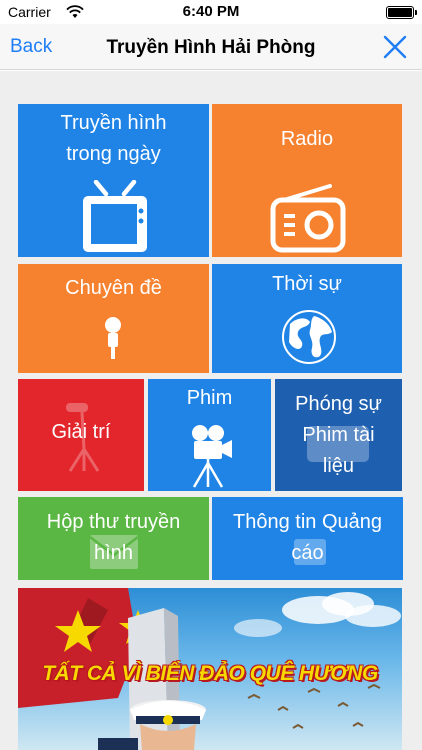 The width and height of the screenshot is (422, 750). I want to click on globe-icon, so click(309, 337).